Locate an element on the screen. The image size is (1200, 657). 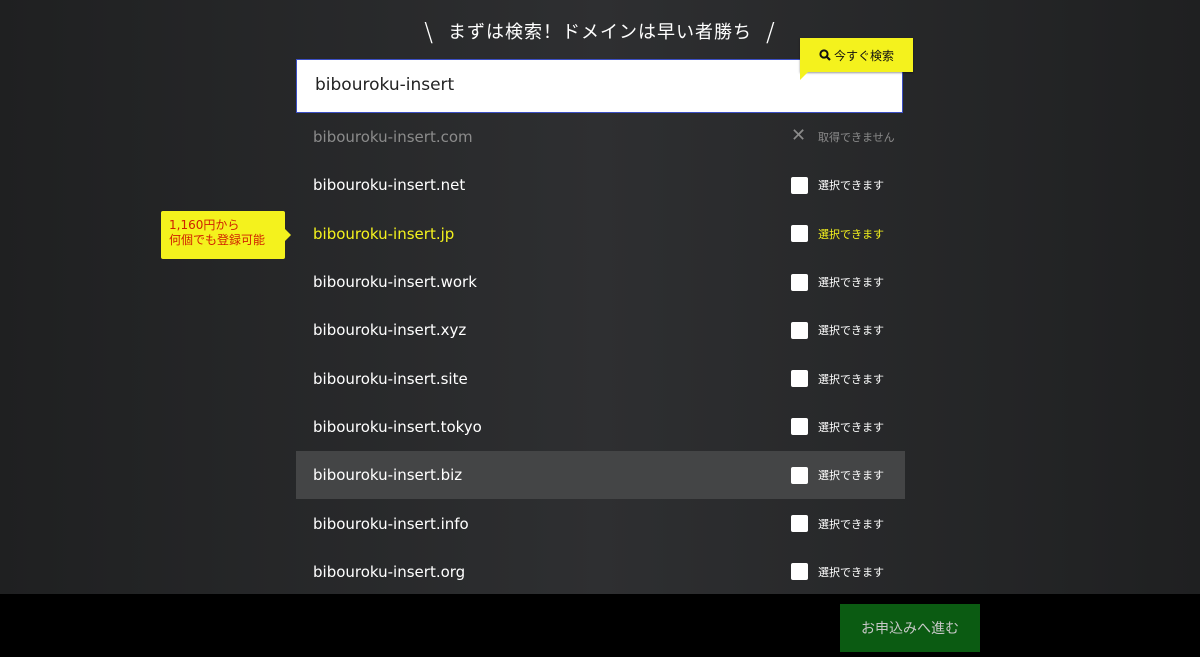
promo-badge: 1,160円から 何個でも登録可能 is located at coordinates (226, 235).